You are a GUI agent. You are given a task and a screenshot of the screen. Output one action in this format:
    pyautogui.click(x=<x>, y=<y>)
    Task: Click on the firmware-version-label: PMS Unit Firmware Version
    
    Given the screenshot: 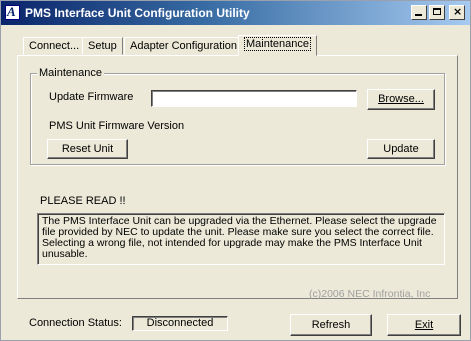 What is the action you would take?
    pyautogui.click(x=117, y=126)
    